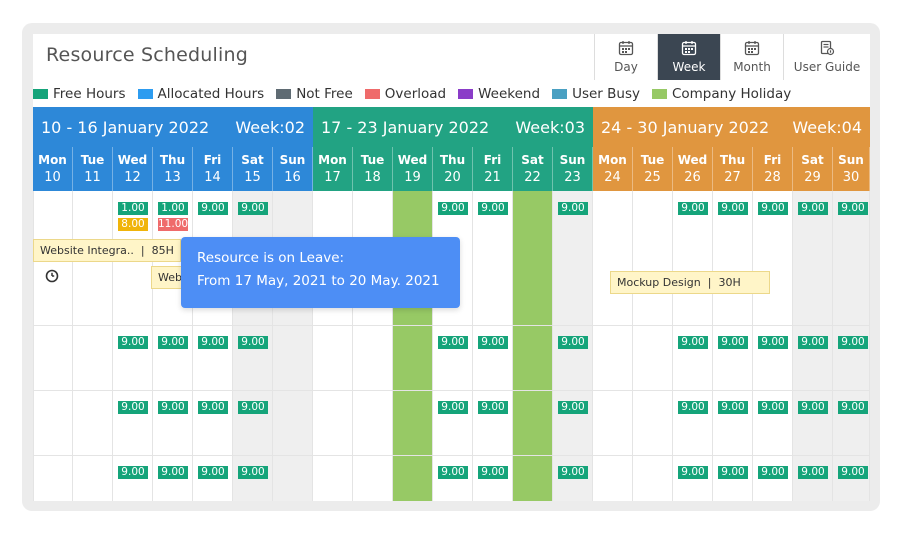 Image resolution: width=900 pixels, height=534 pixels. What do you see at coordinates (133, 169) in the screenshot?
I see `day-header: Wed 12` at bounding box center [133, 169].